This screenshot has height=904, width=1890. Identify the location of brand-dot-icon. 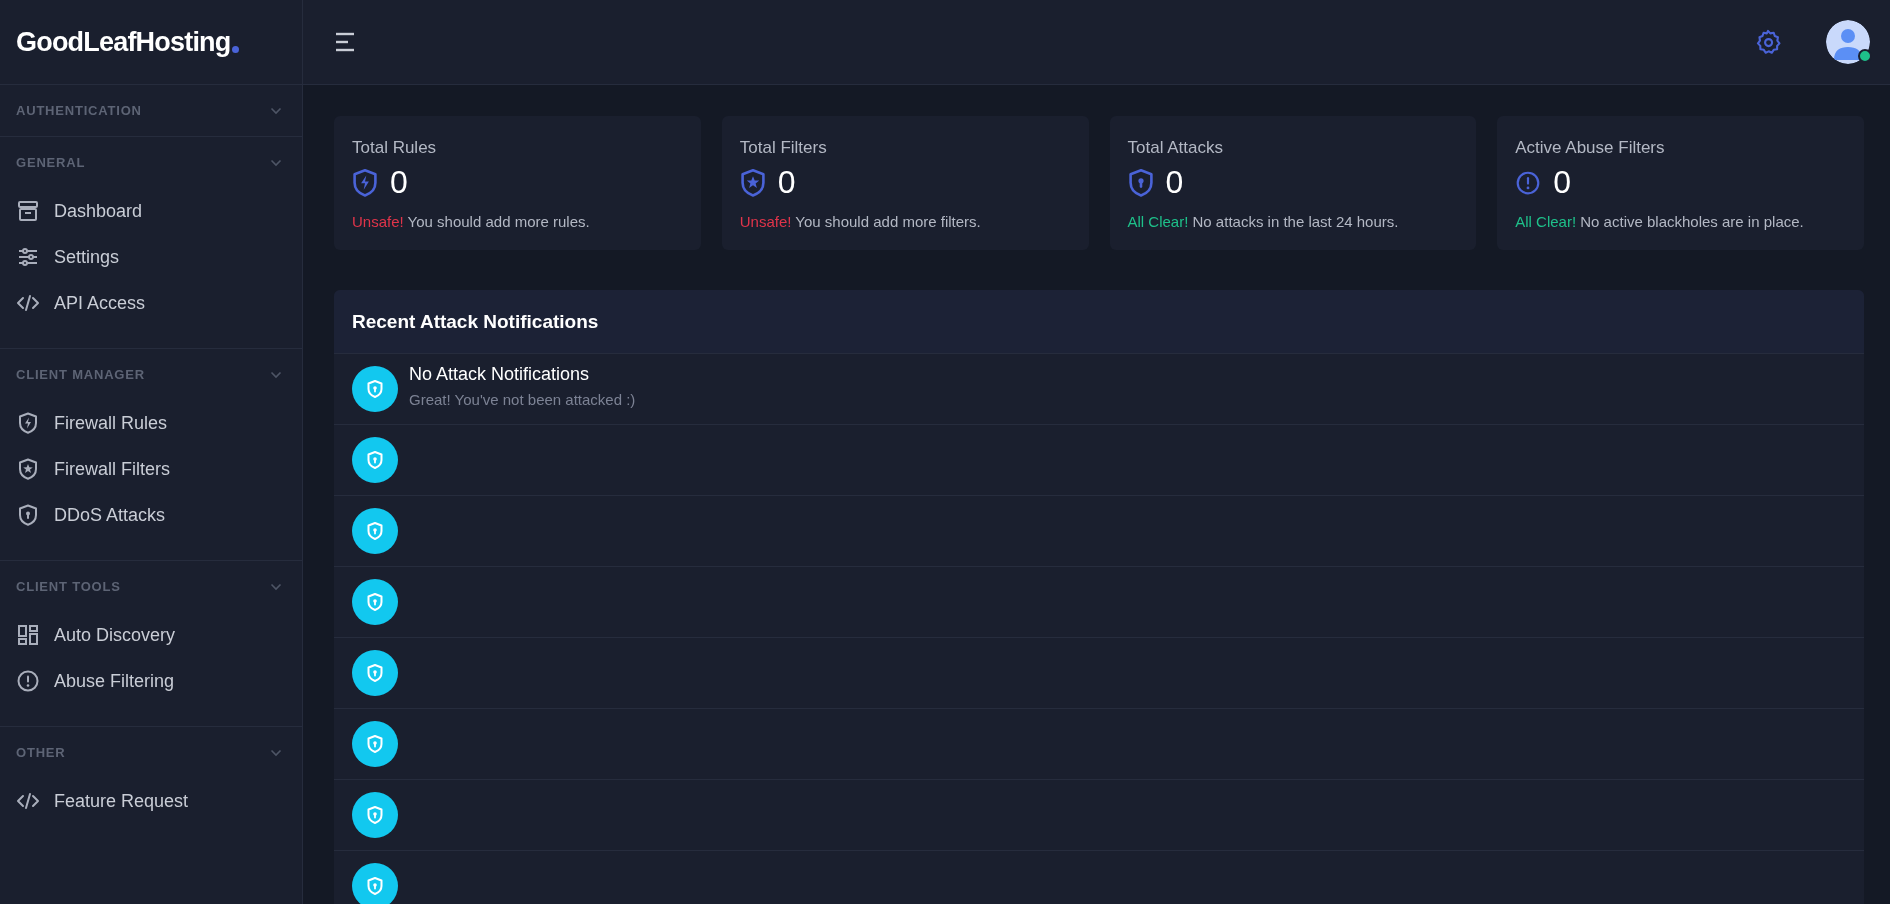
(236, 49).